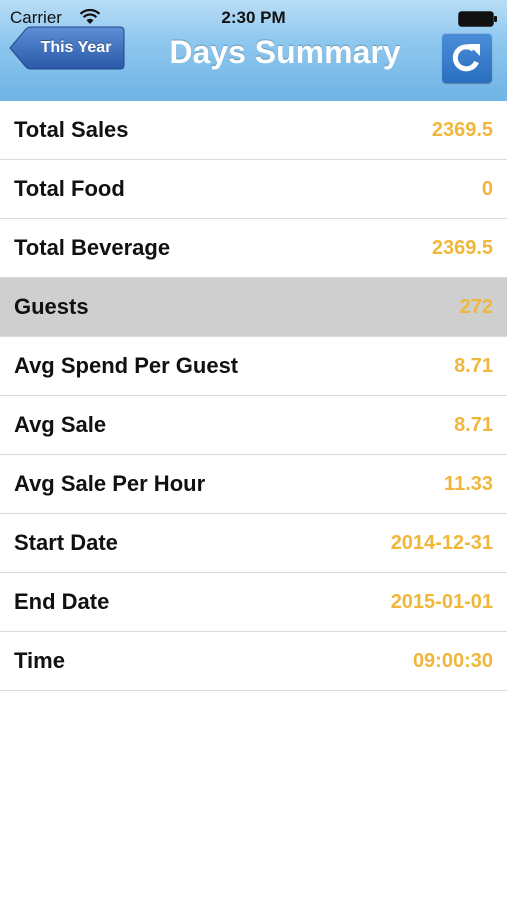 The image size is (507, 900). What do you see at coordinates (253, 17) in the screenshot?
I see `status-time: 2:30 PM` at bounding box center [253, 17].